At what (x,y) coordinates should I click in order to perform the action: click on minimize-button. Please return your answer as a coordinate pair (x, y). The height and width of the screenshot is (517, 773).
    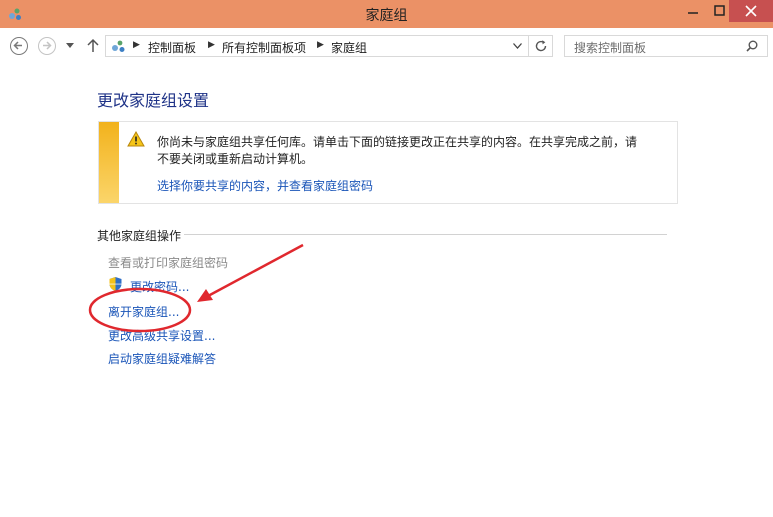
    Looking at the image, I should click on (693, 12).